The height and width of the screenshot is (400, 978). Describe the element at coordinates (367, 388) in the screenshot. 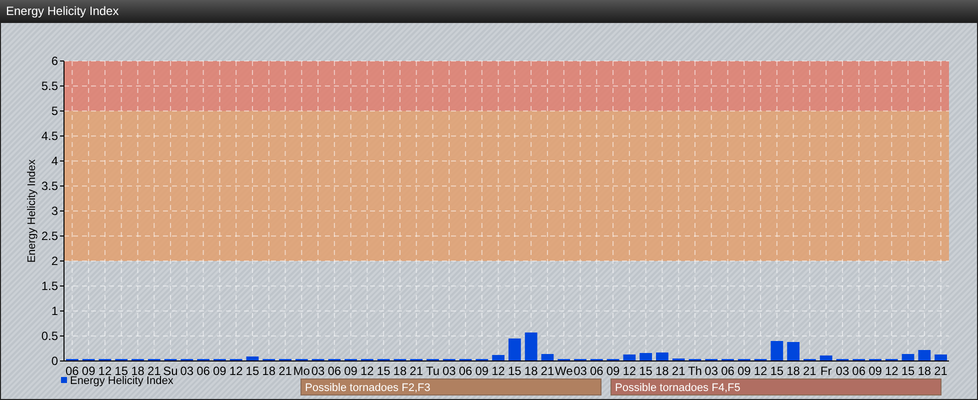

I see `legend-label: Possible tornadoes F2,F3` at that location.